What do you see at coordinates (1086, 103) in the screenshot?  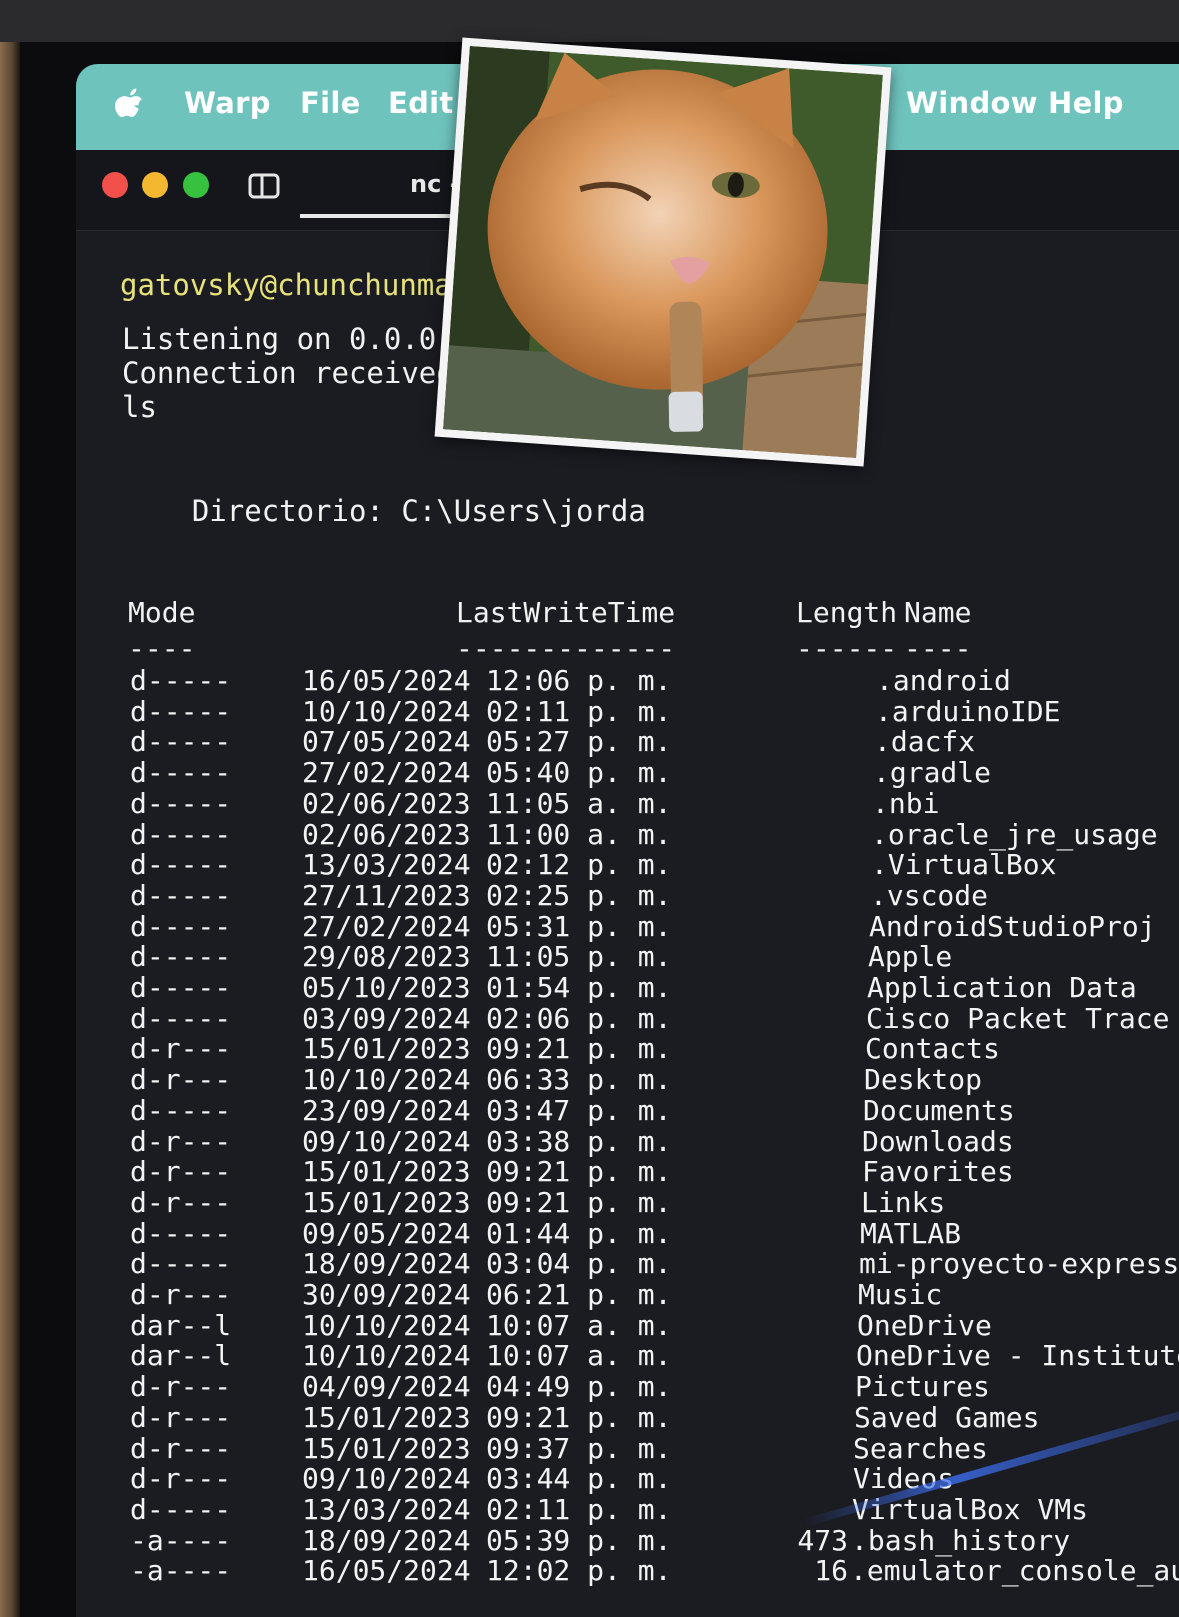 I see `menu-help: Help` at bounding box center [1086, 103].